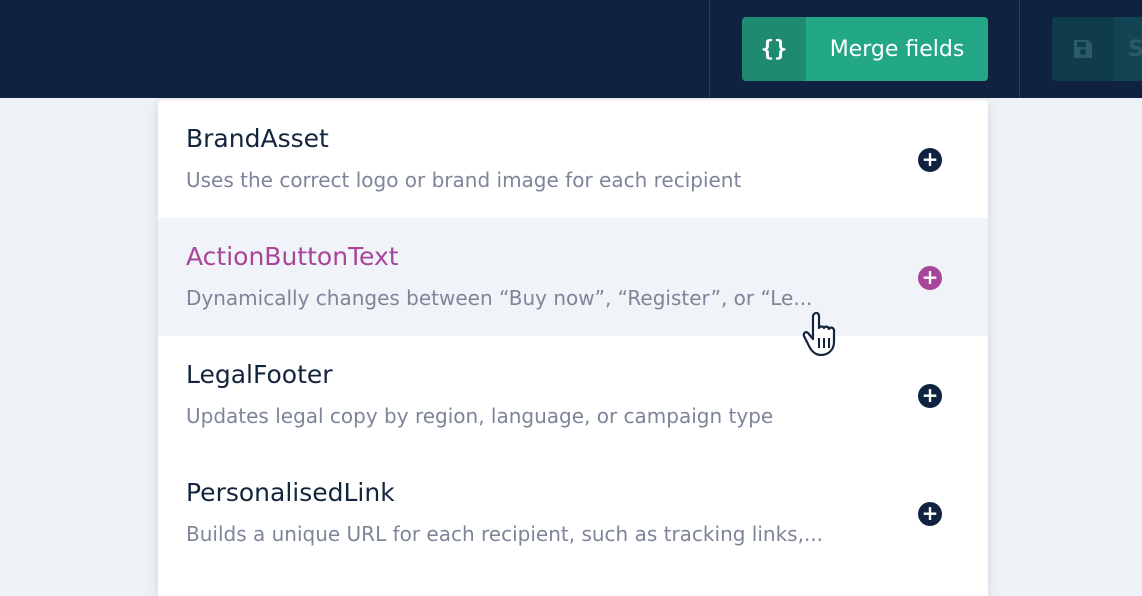 The height and width of the screenshot is (596, 1142). Describe the element at coordinates (897, 49) in the screenshot. I see `merge-fields-label: Merge fields` at that location.